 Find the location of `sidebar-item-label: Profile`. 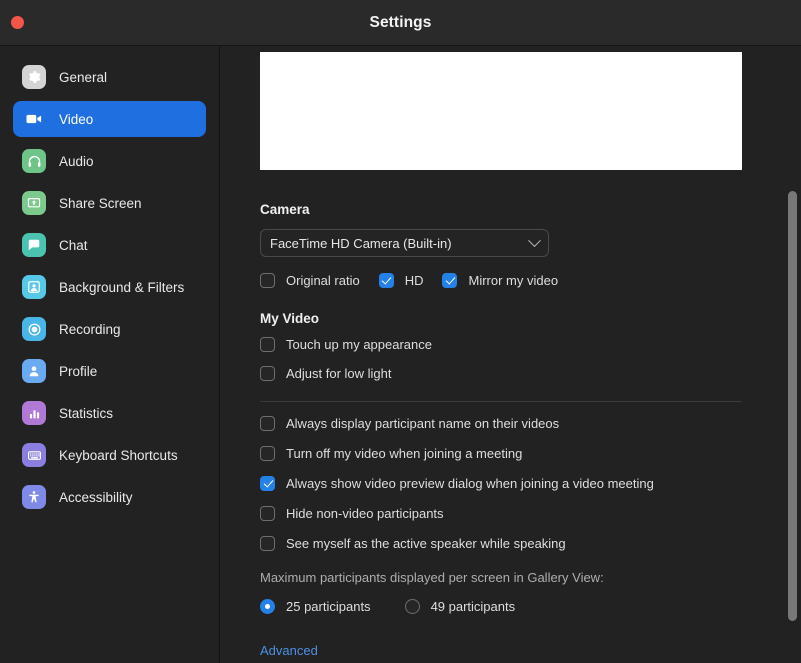

sidebar-item-label: Profile is located at coordinates (78, 371).